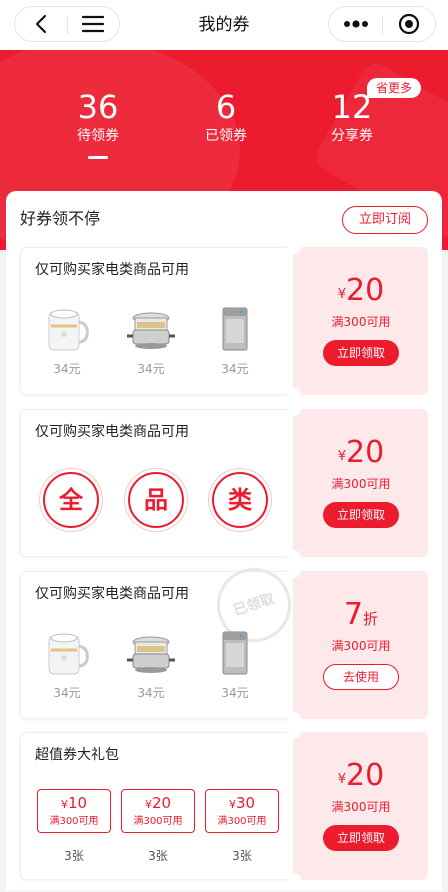  I want to click on stat-value: 36, so click(98, 107).